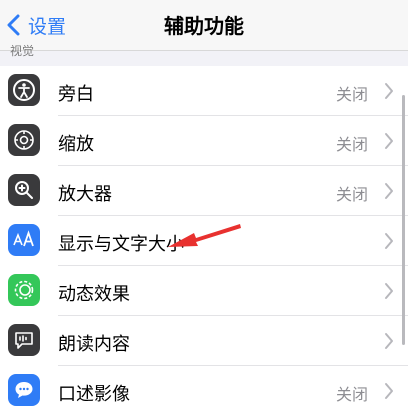 The width and height of the screenshot is (408, 406). I want to click on row-voiceover: 旁白 关闭, so click(204, 91).